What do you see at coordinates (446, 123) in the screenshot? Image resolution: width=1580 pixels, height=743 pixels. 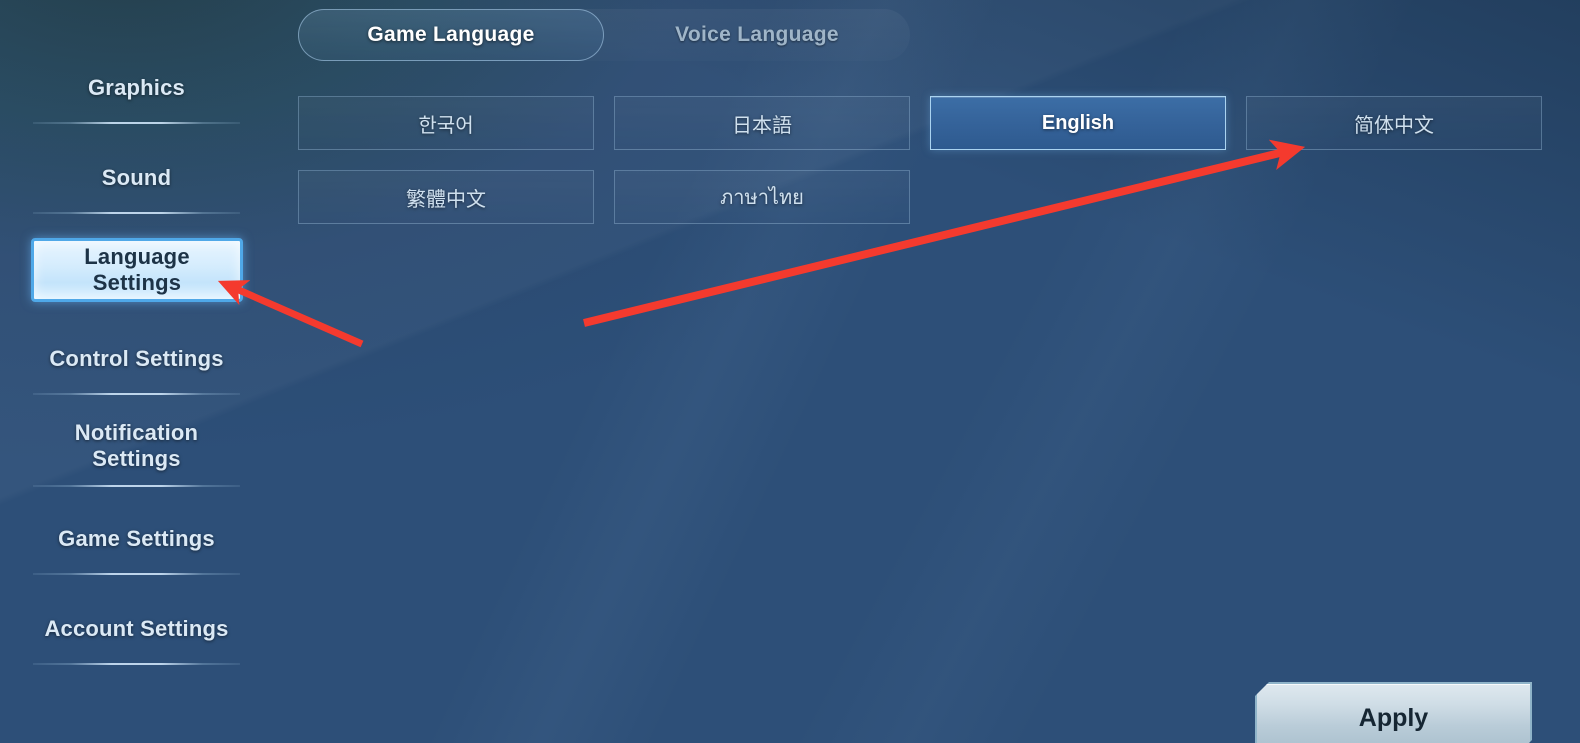 I see `language-option-korean: 한국어` at bounding box center [446, 123].